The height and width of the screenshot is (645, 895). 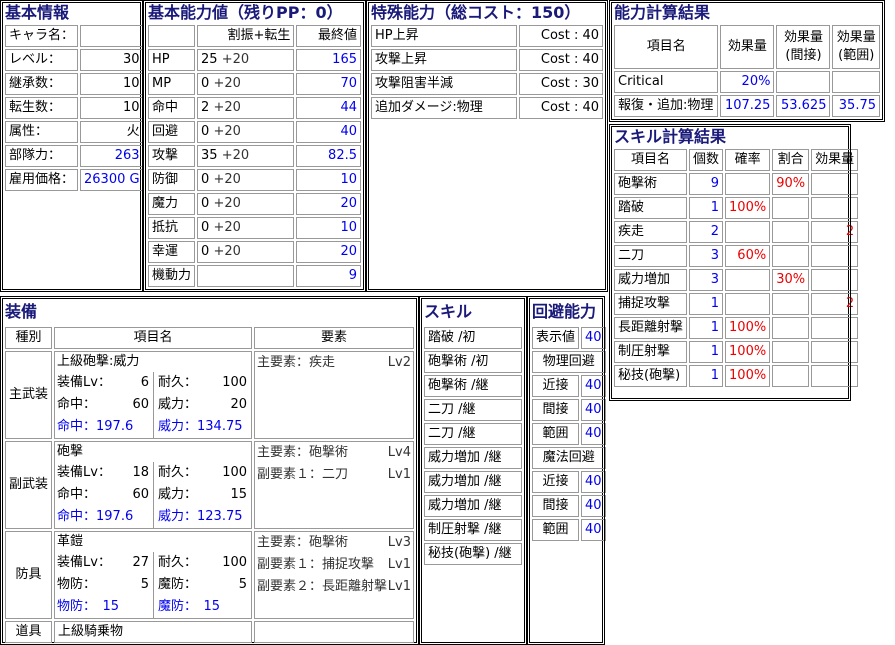 What do you see at coordinates (239, 404) in the screenshot?
I see `equip-power-value: 20` at bounding box center [239, 404].